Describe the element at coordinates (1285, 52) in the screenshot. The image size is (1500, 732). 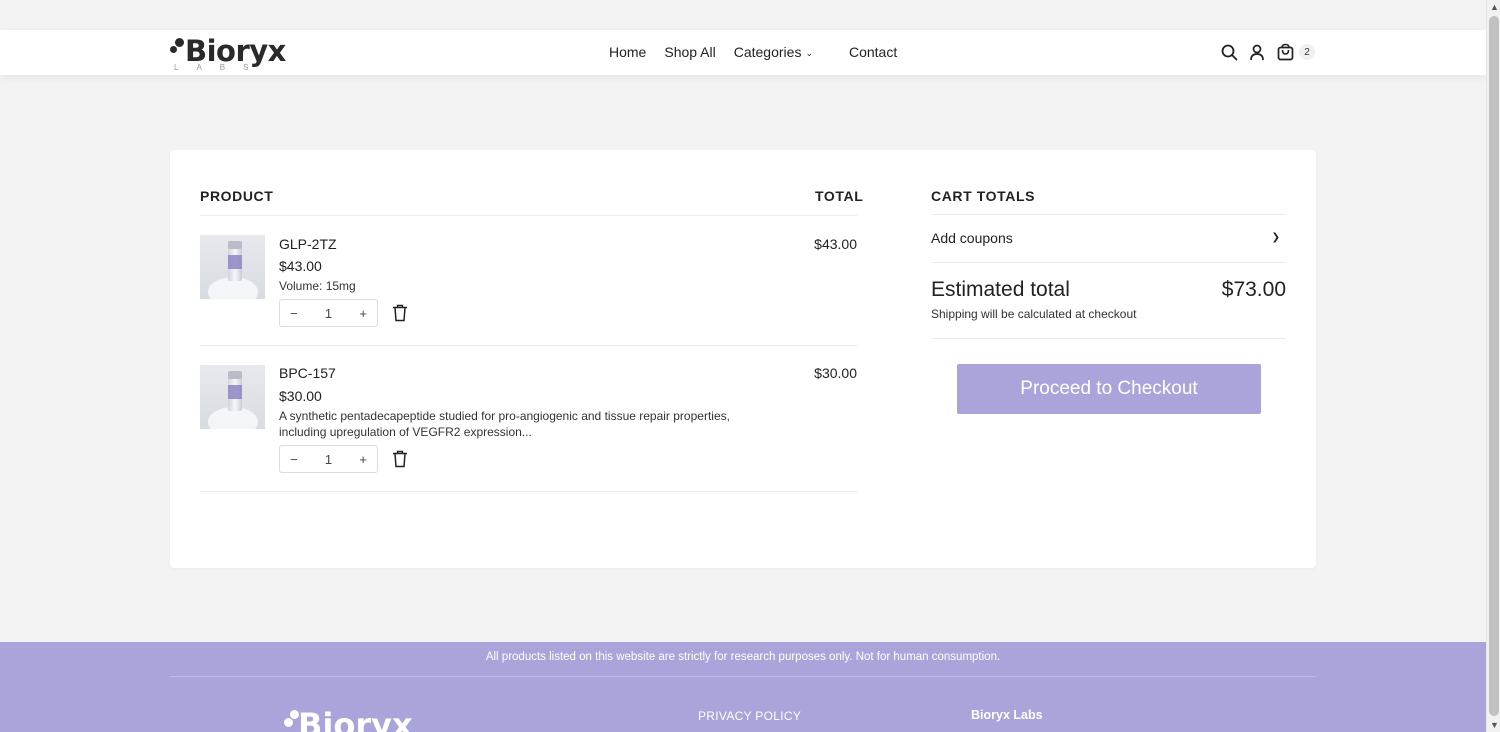
I see `cart-icon` at that location.